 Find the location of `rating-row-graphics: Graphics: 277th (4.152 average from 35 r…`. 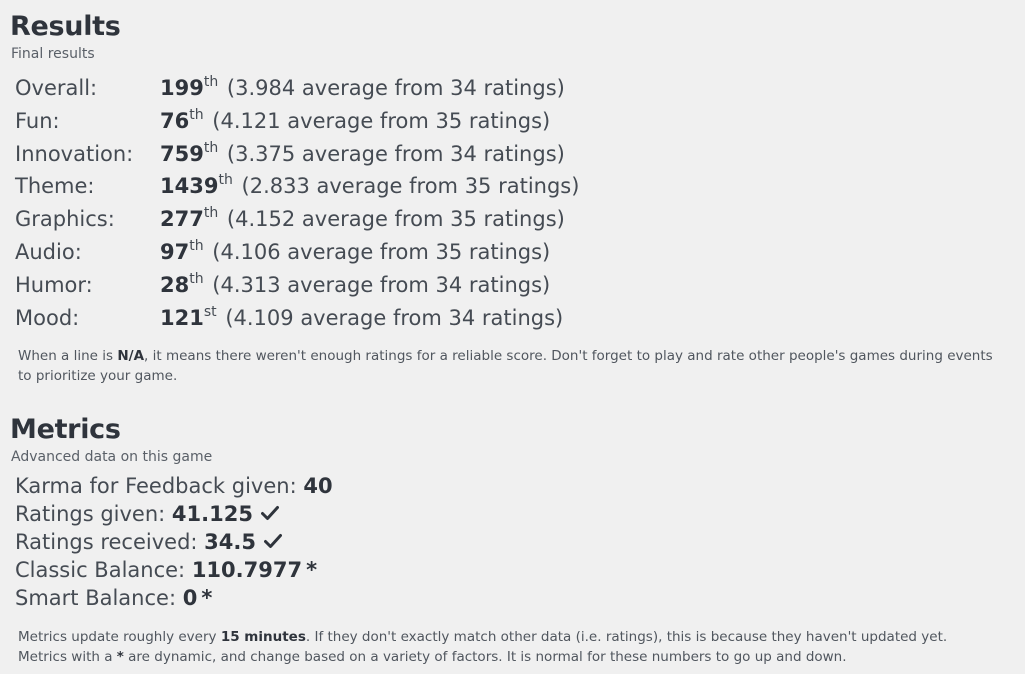

rating-row-graphics: Graphics: 277th (4.152 average from 35 r… is located at coordinates (325, 219).